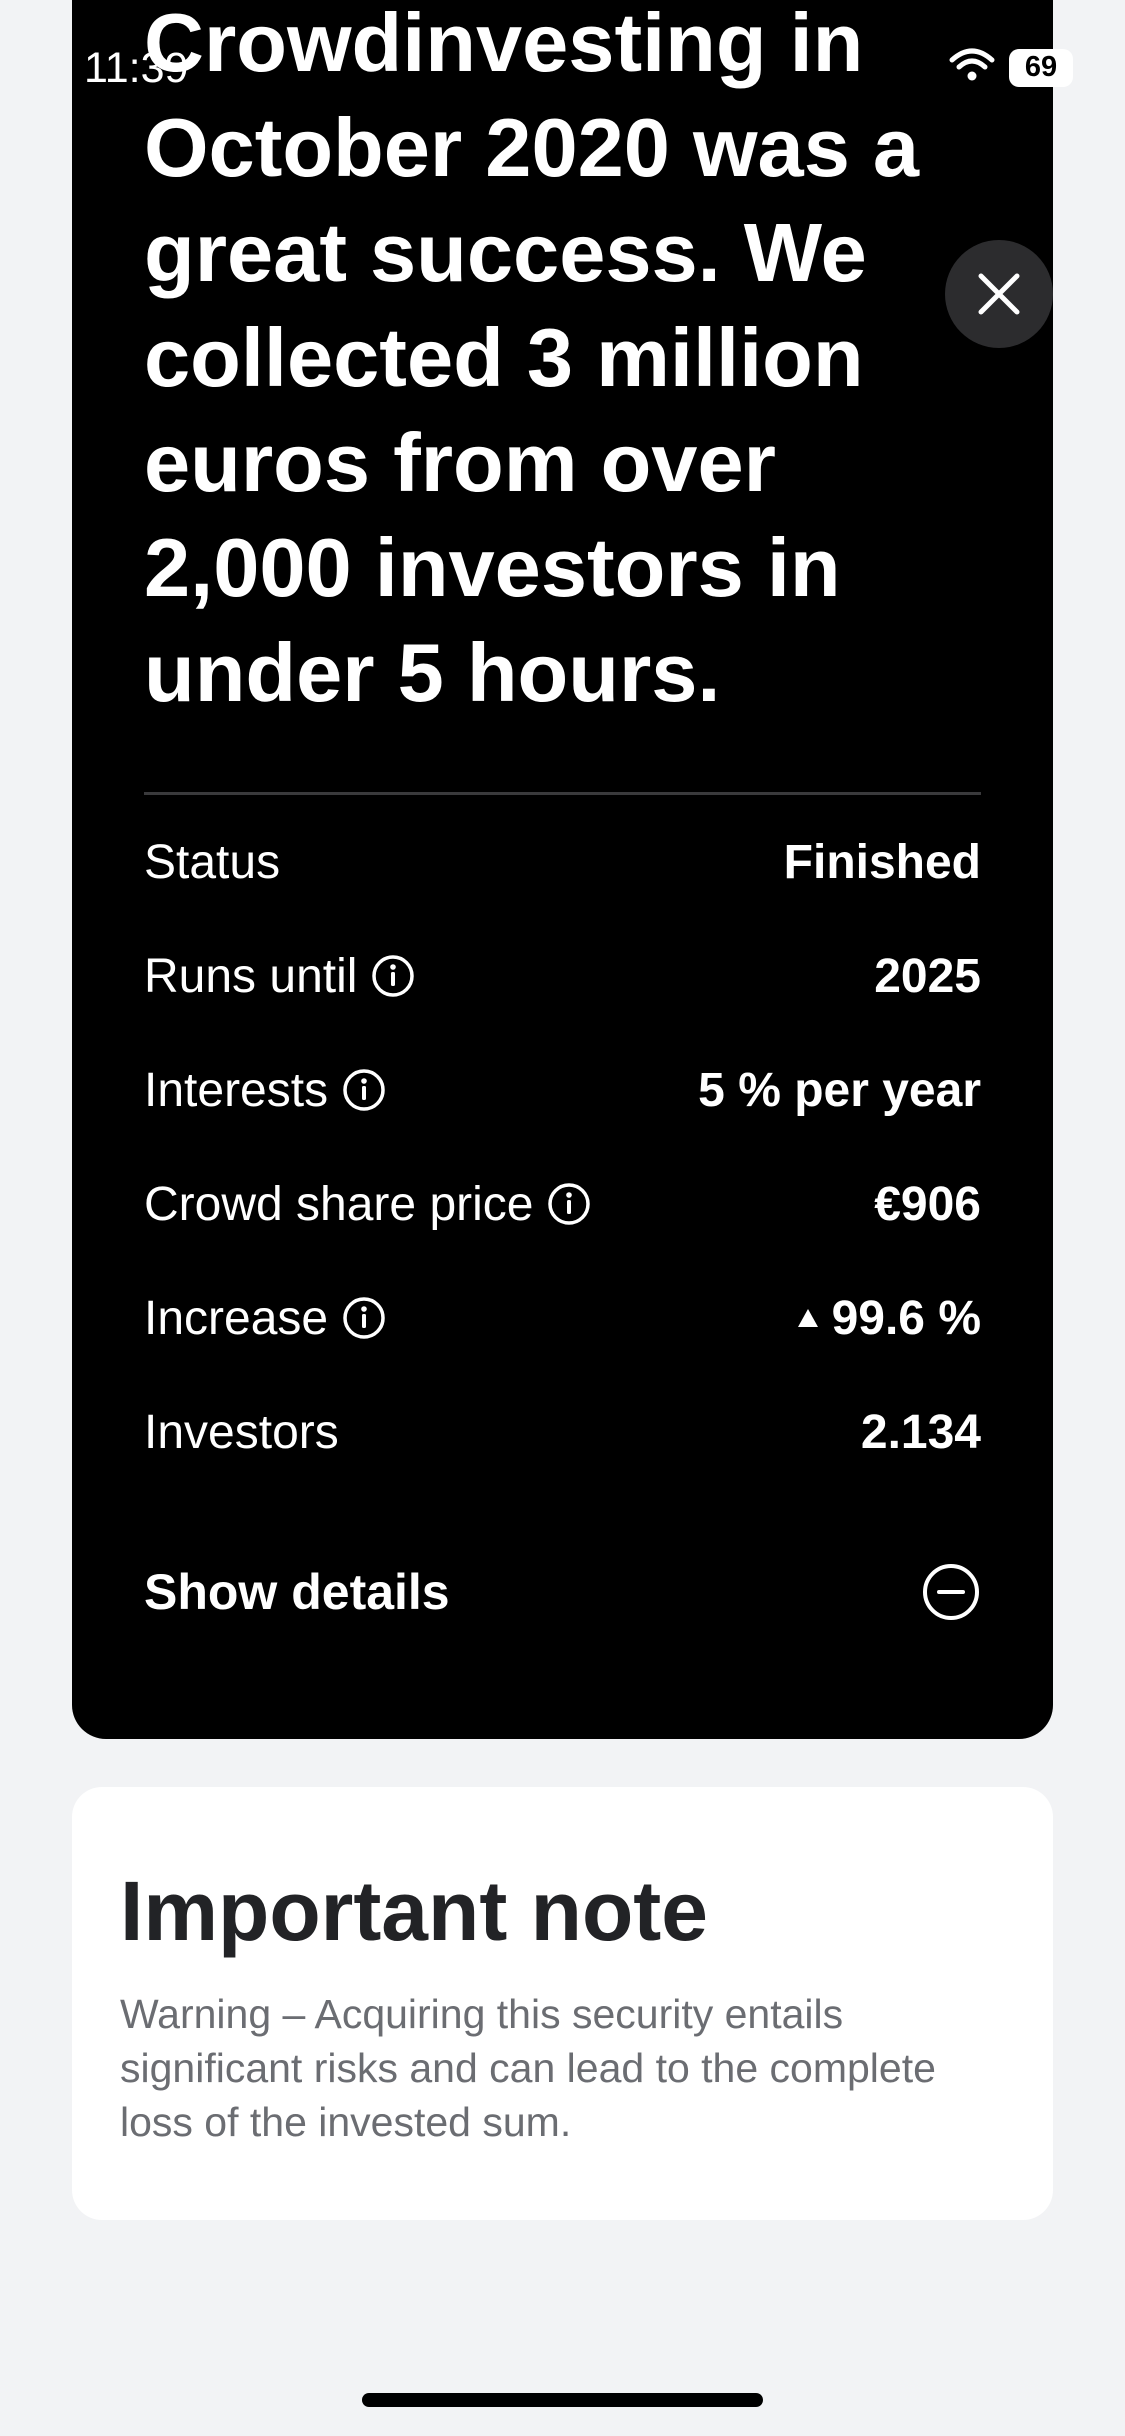 This screenshot has height=2436, width=1125. I want to click on status-icons: 69, so click(1011, 67).